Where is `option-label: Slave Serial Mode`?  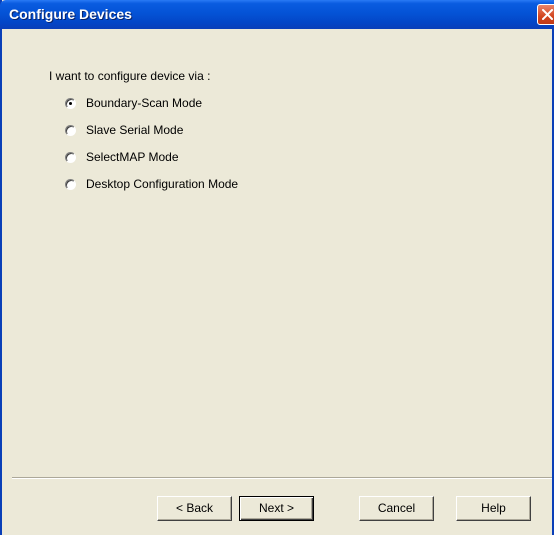
option-label: Slave Serial Mode is located at coordinates (134, 130).